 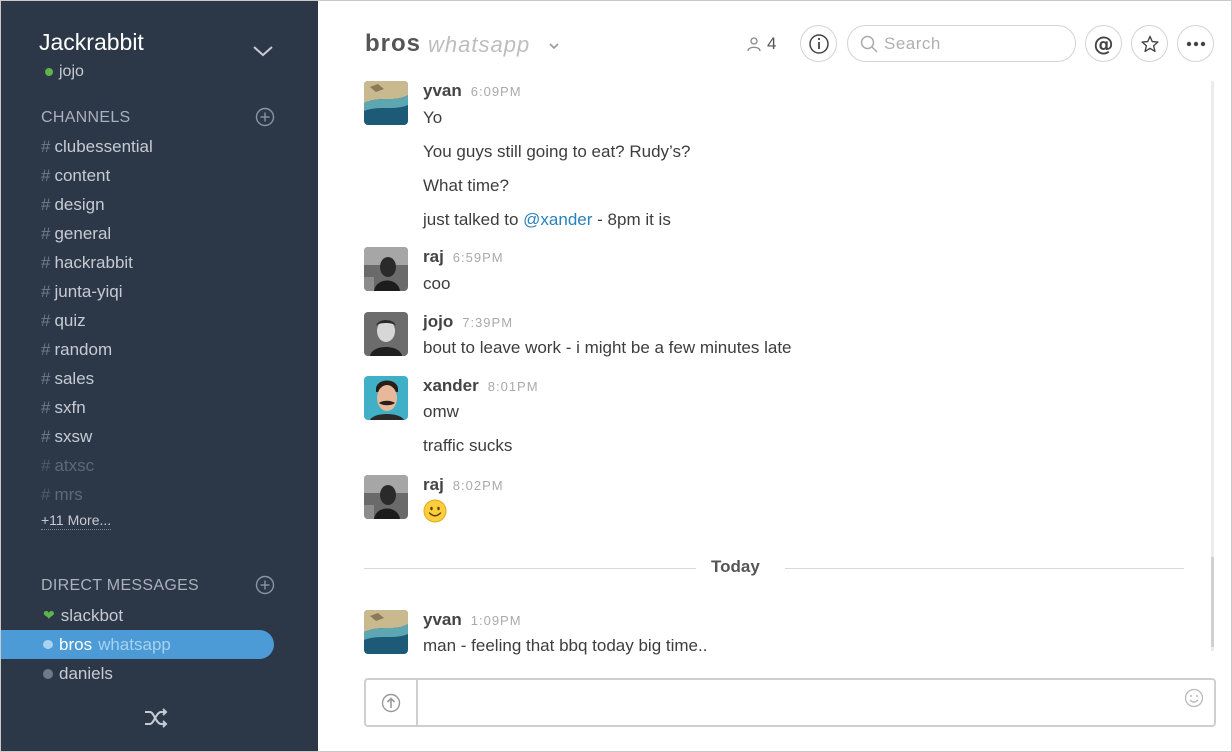 I want to click on channel-name: atxsc, so click(x=74, y=465).